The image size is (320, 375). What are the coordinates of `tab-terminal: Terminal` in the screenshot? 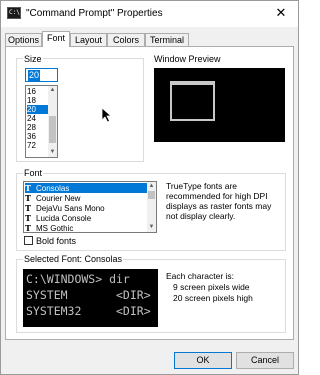 It's located at (167, 39).